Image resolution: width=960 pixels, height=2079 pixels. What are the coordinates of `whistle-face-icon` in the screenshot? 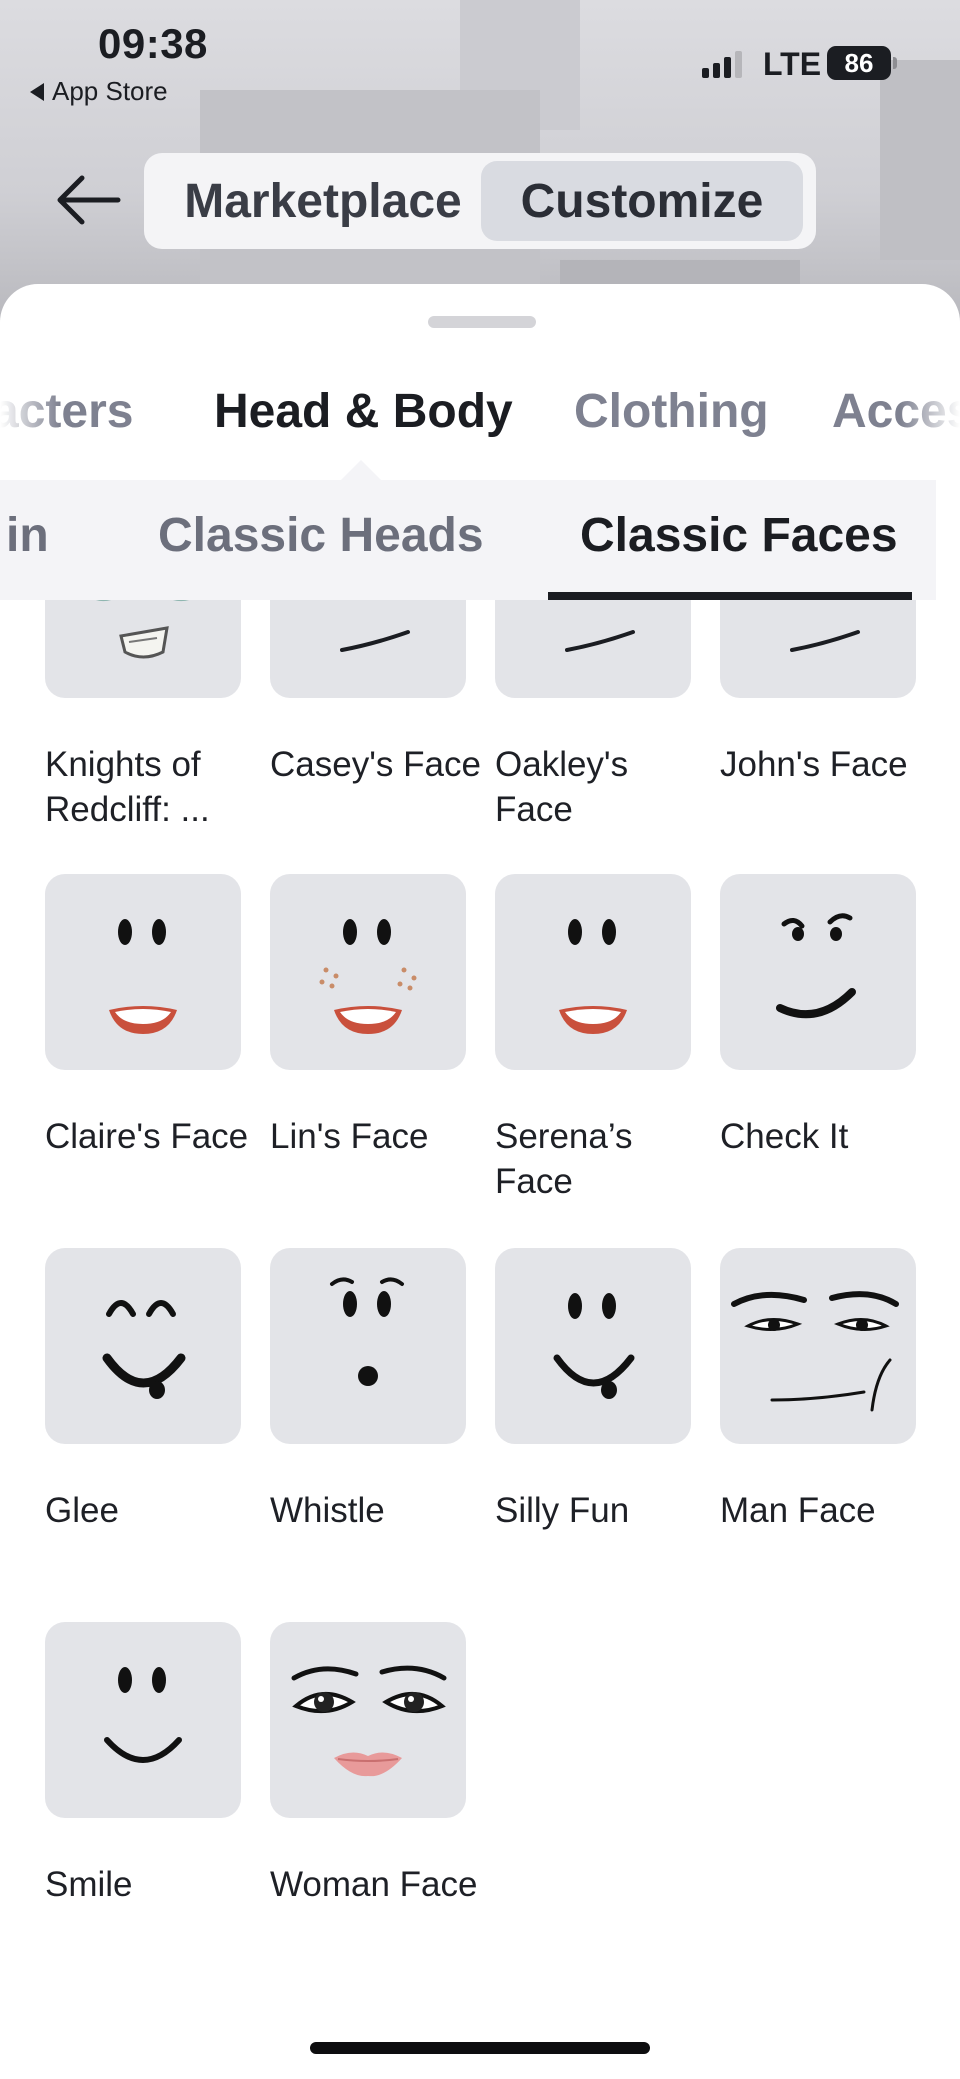 It's located at (368, 1346).